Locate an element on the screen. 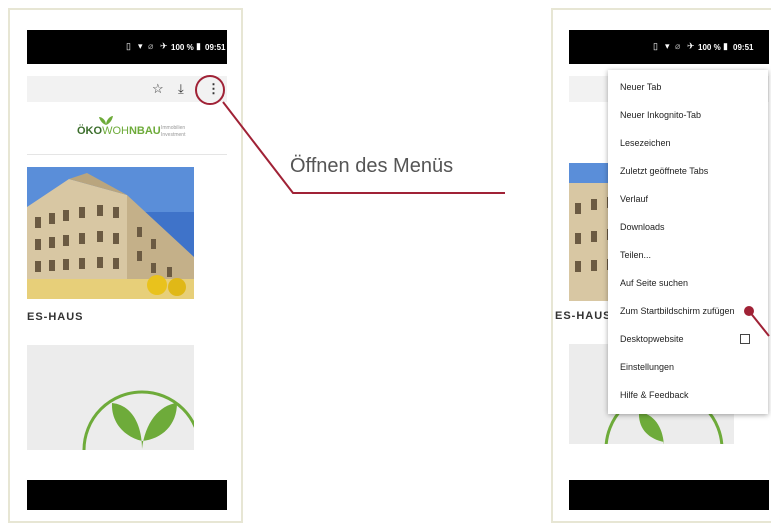 The height and width of the screenshot is (527, 771). vibrate-icon: ▯ is located at coordinates (655, 46).